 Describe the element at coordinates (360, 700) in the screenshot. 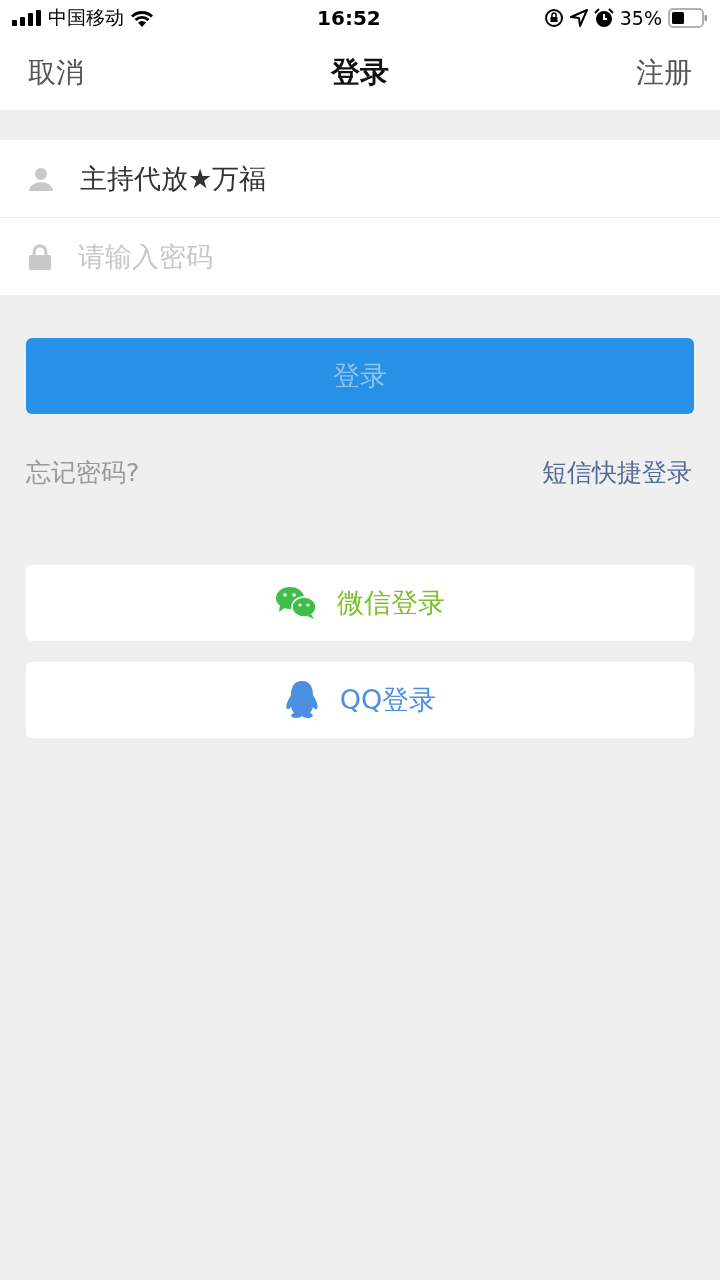

I see `qq-login-button: QQ登录` at that location.